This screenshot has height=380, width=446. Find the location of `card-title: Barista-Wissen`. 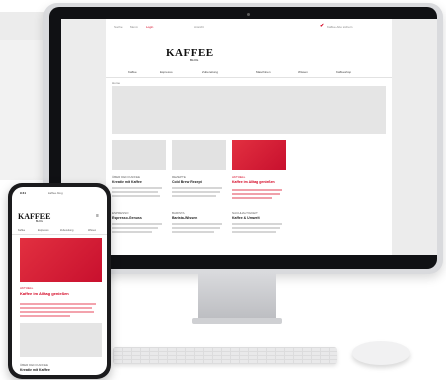

card-title: Barista-Wissen is located at coordinates (199, 218).